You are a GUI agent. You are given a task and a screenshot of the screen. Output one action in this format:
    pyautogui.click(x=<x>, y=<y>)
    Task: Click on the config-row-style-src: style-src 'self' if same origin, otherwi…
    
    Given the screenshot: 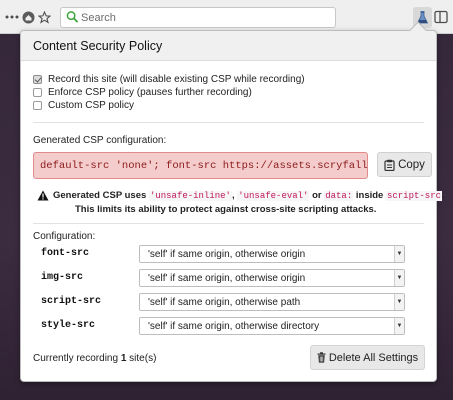 What is the action you would take?
    pyautogui.click(x=237, y=326)
    